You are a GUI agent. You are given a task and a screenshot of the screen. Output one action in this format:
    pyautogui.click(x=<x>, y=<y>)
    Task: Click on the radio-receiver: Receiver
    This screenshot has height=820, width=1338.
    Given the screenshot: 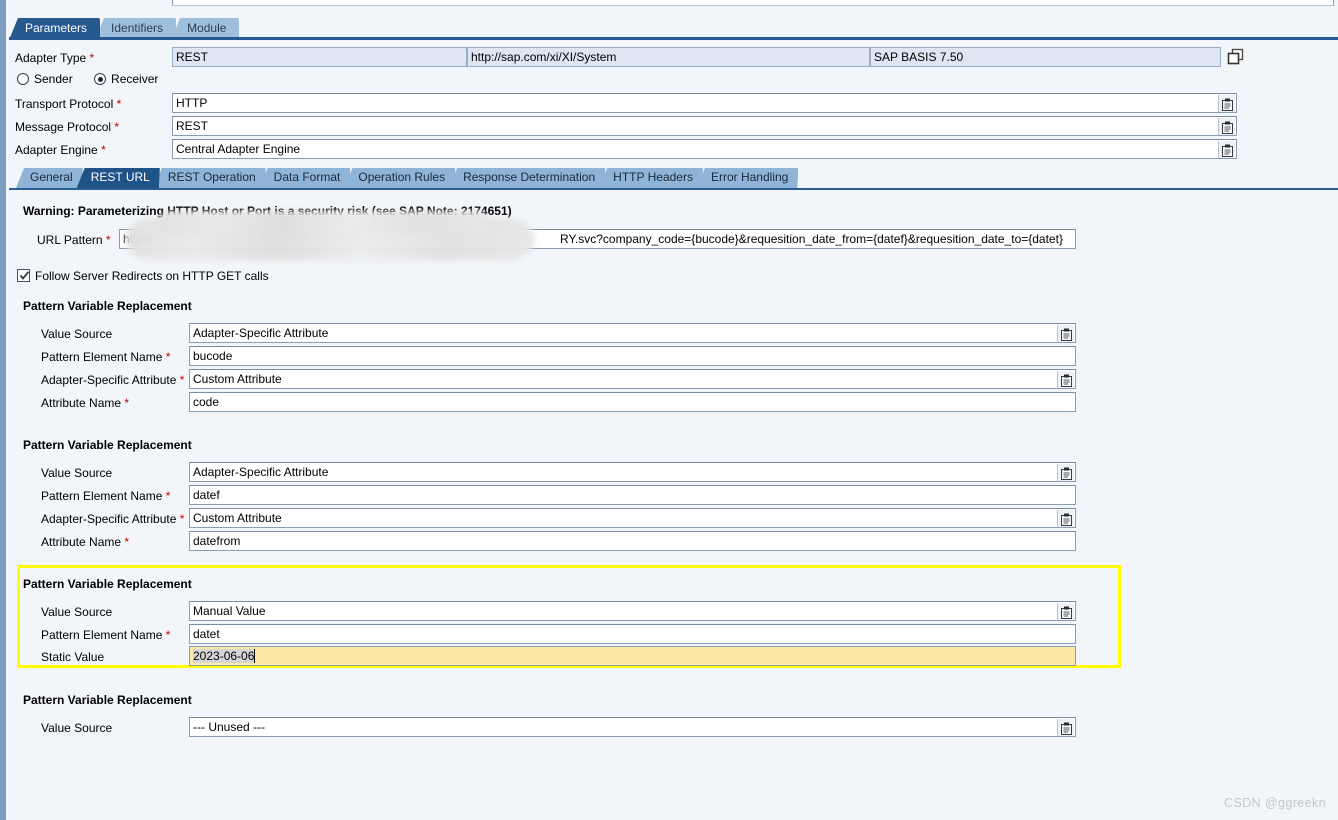 What is the action you would take?
    pyautogui.click(x=126, y=79)
    